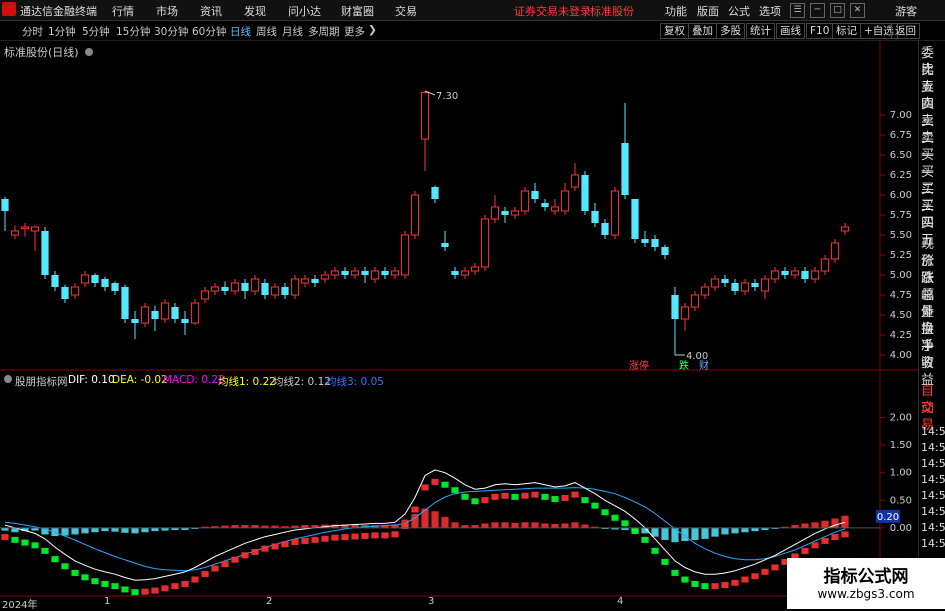 This screenshot has height=611, width=945. I want to click on date-label-apr: 4, so click(620, 601).